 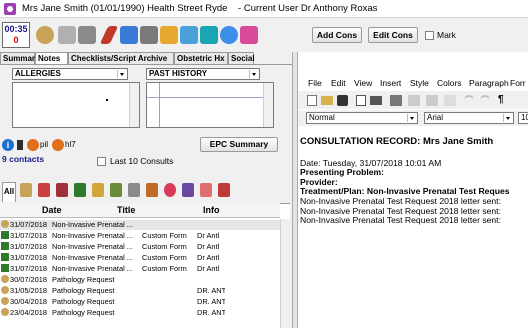 I want to click on pill-icon, so click(x=33, y=145).